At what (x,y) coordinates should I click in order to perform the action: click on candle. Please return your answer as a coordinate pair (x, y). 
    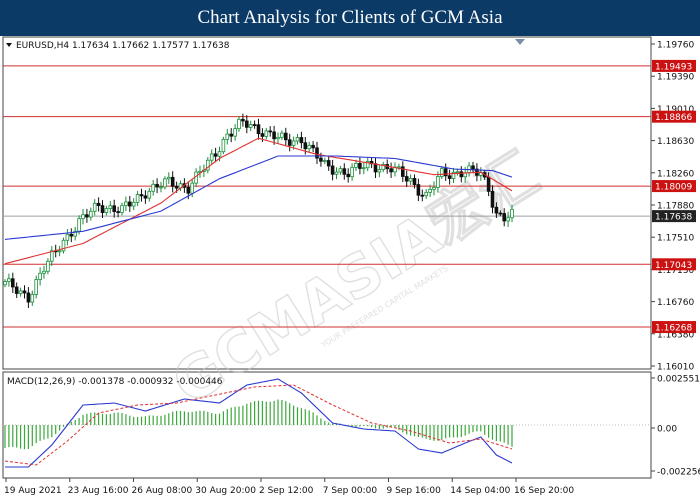
    Looking at the image, I should click on (223, 145).